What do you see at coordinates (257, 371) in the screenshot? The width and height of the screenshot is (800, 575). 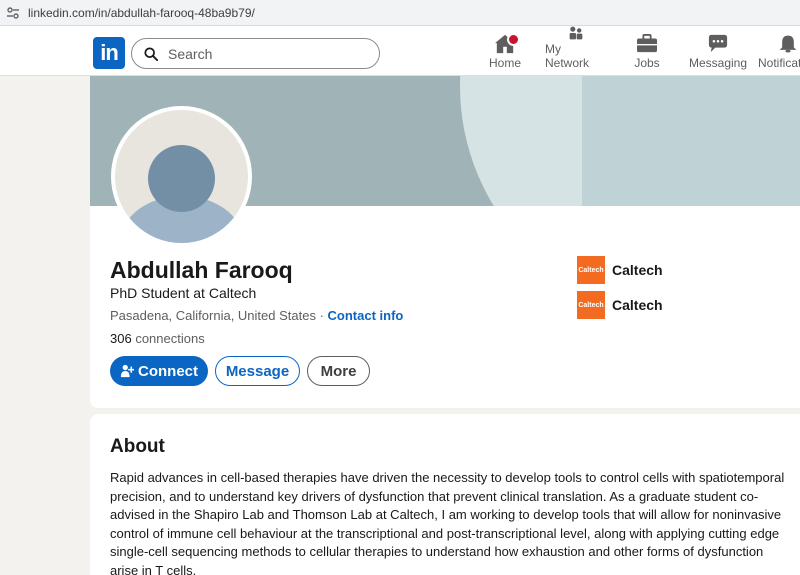 I see `message-button: Message` at bounding box center [257, 371].